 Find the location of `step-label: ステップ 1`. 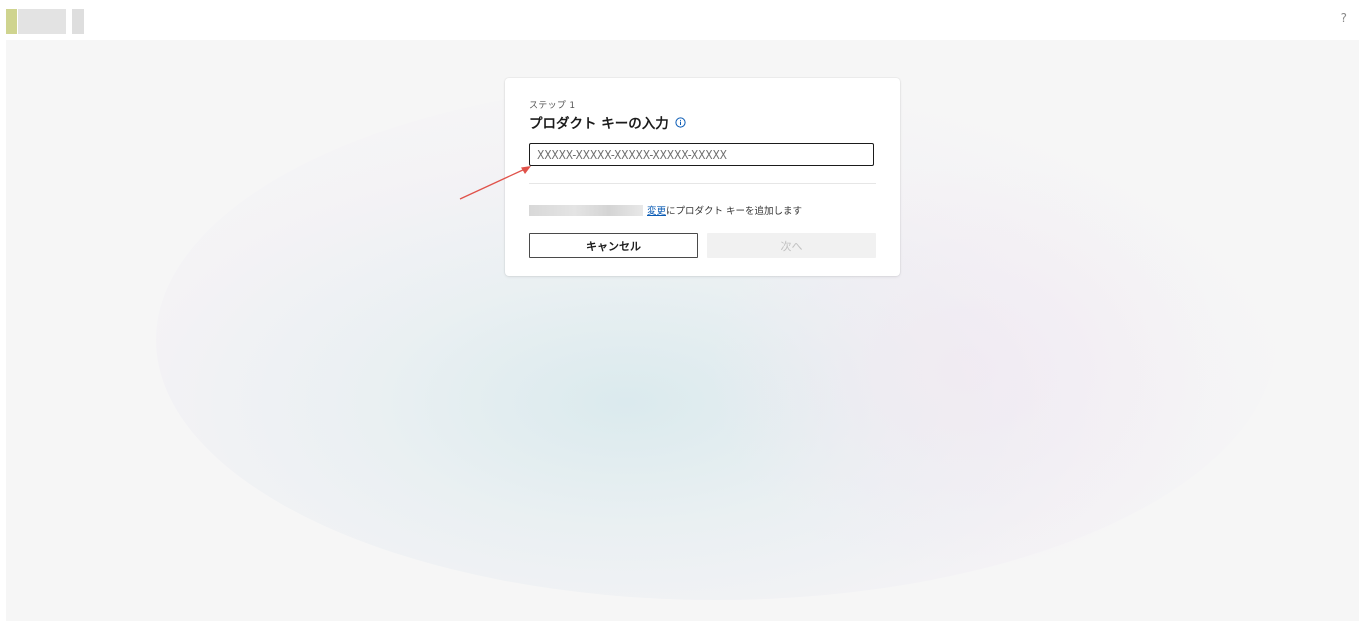

step-label: ステップ 1 is located at coordinates (552, 106).